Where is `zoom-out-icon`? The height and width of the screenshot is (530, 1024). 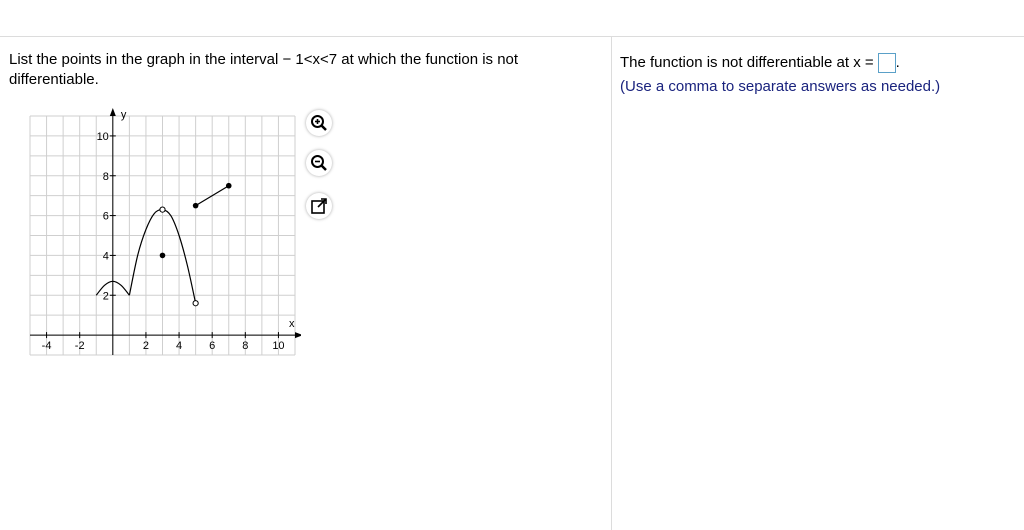
zoom-out-icon is located at coordinates (319, 163).